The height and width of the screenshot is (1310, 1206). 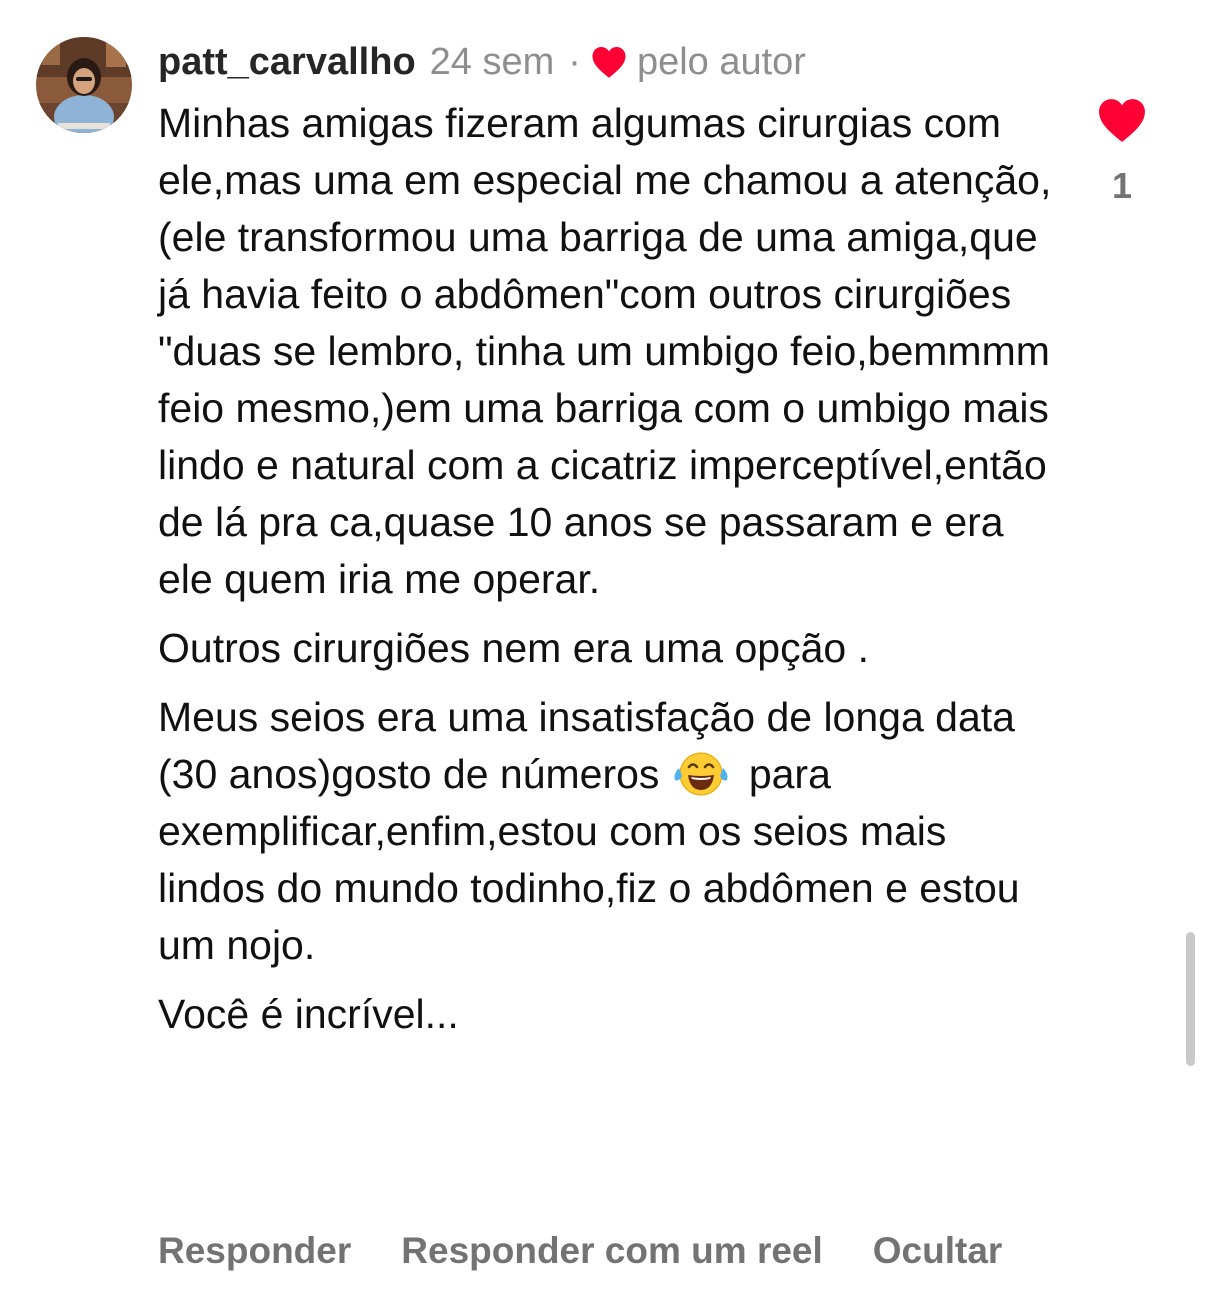 I want to click on avatar, so click(x=84, y=85).